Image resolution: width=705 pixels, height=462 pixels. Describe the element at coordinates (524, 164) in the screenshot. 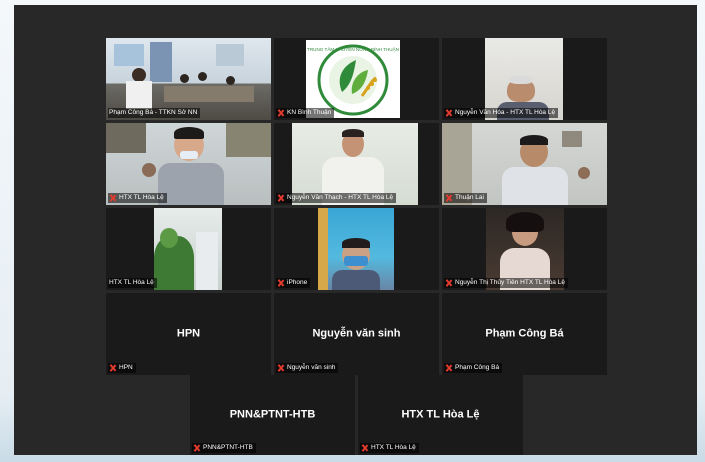

I see `participant-tile: Thuận Lai` at that location.